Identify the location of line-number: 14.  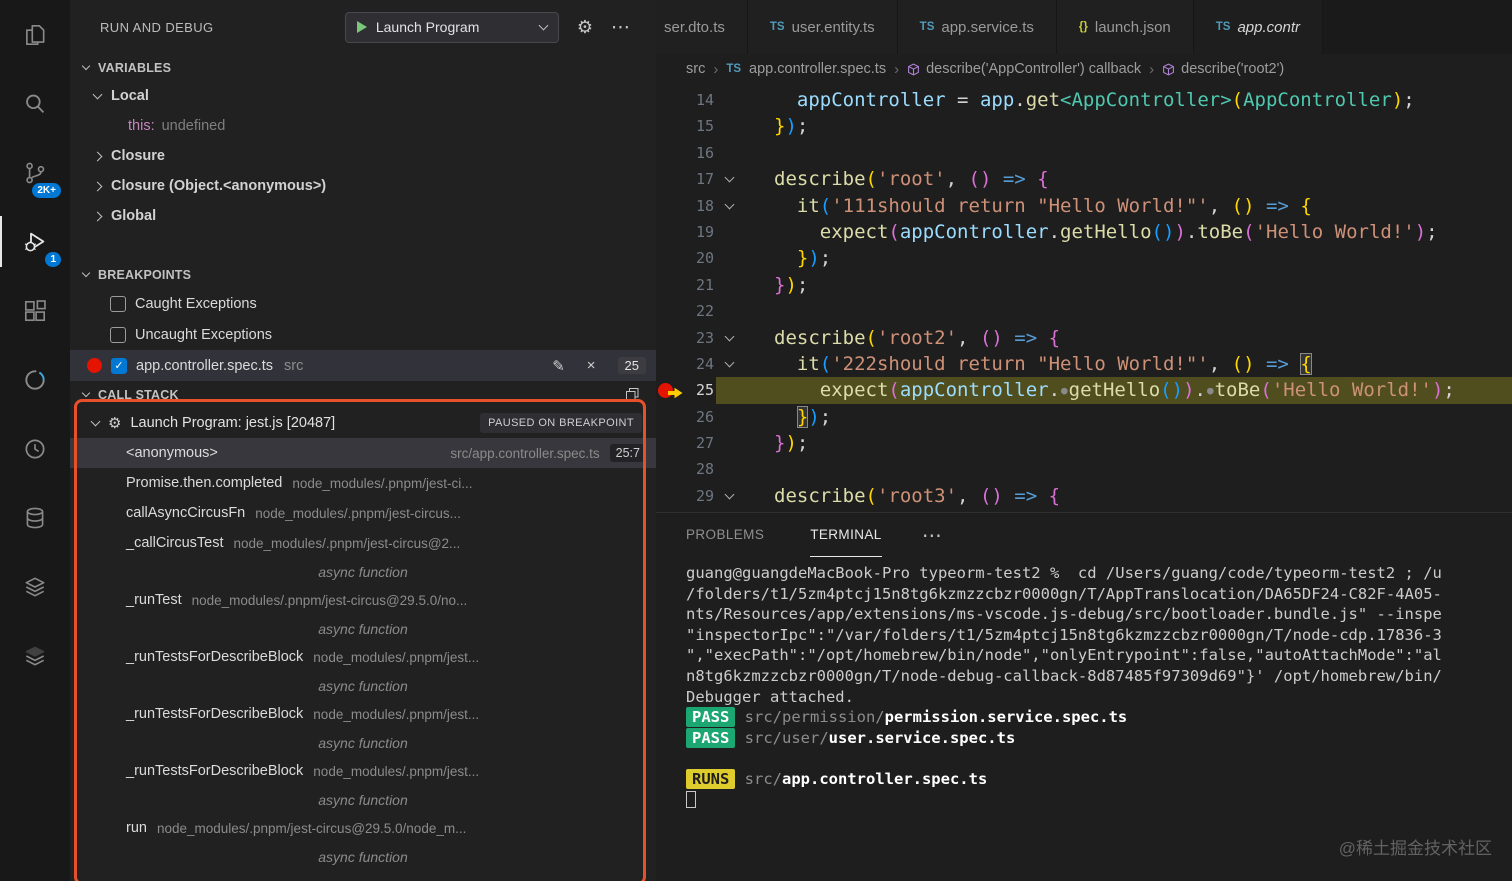
(704, 100).